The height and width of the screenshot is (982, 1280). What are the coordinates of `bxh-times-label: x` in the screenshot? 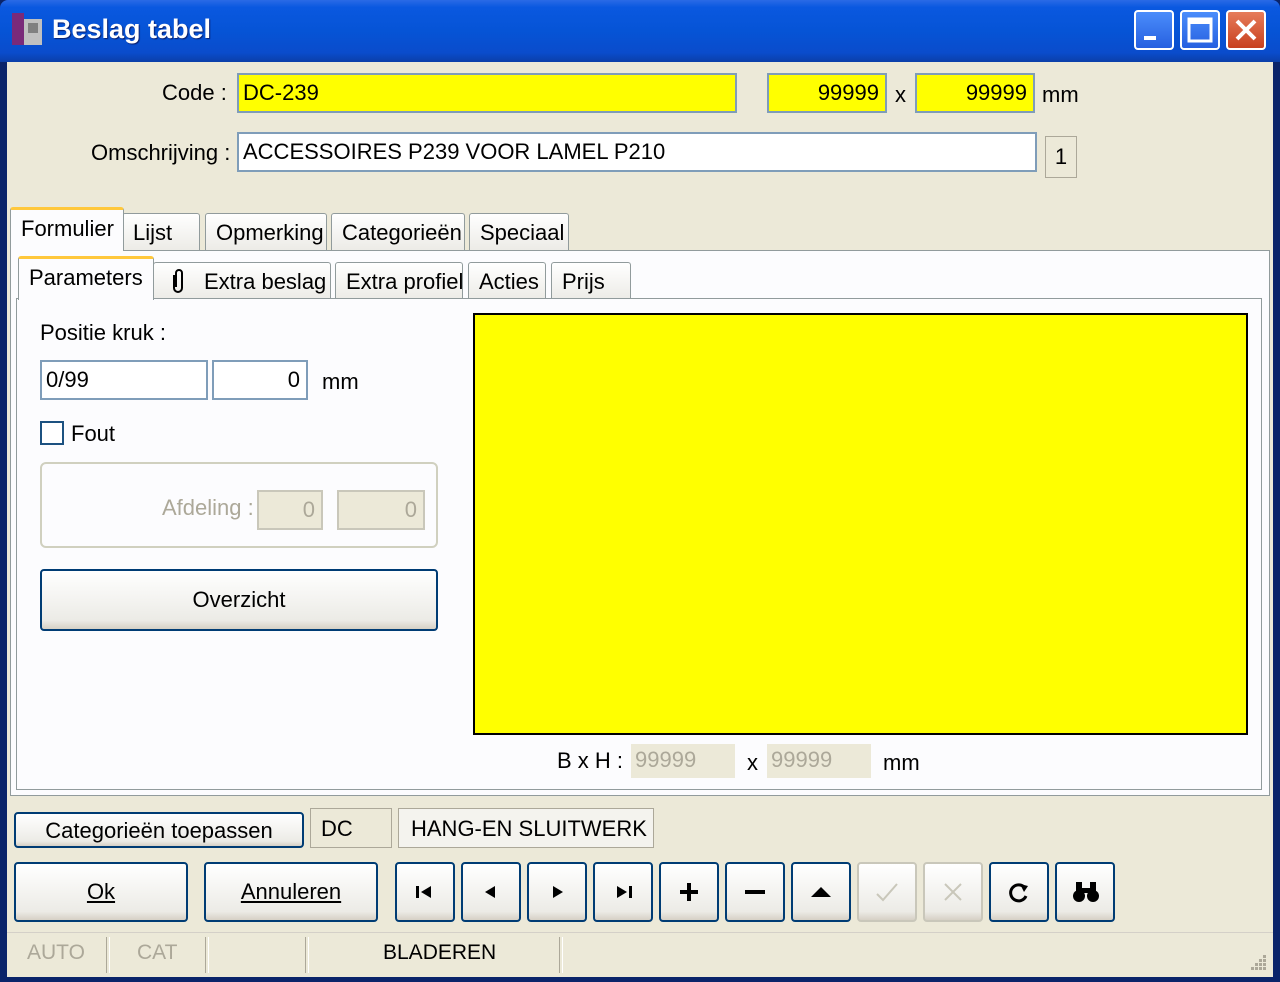 It's located at (752, 762).